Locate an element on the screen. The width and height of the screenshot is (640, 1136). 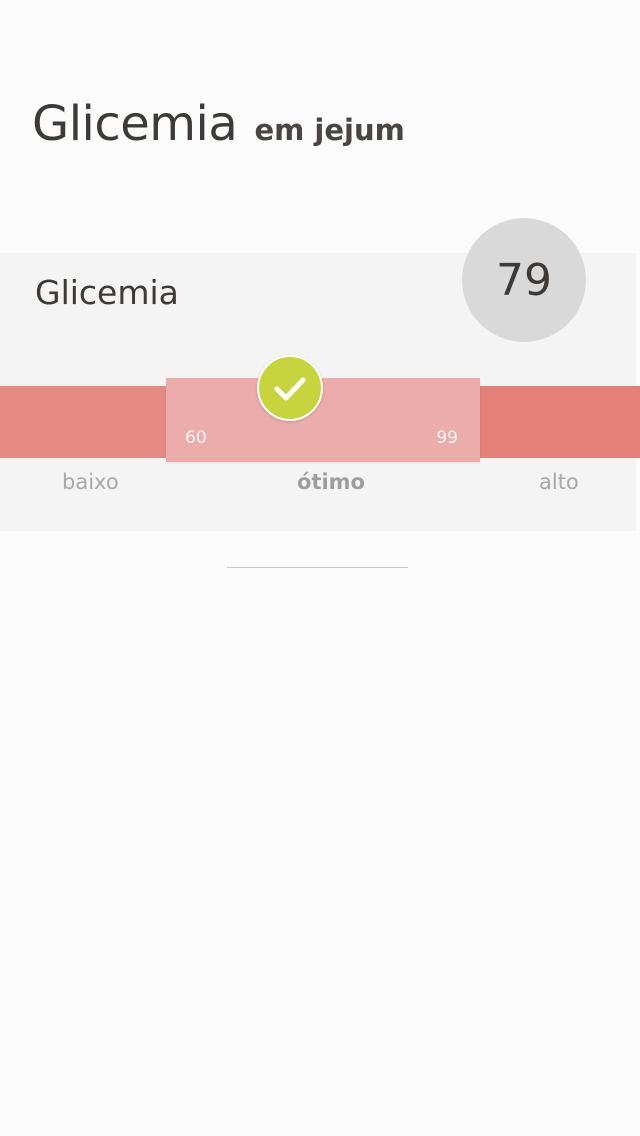
checkmark-icon is located at coordinates (290, 389).